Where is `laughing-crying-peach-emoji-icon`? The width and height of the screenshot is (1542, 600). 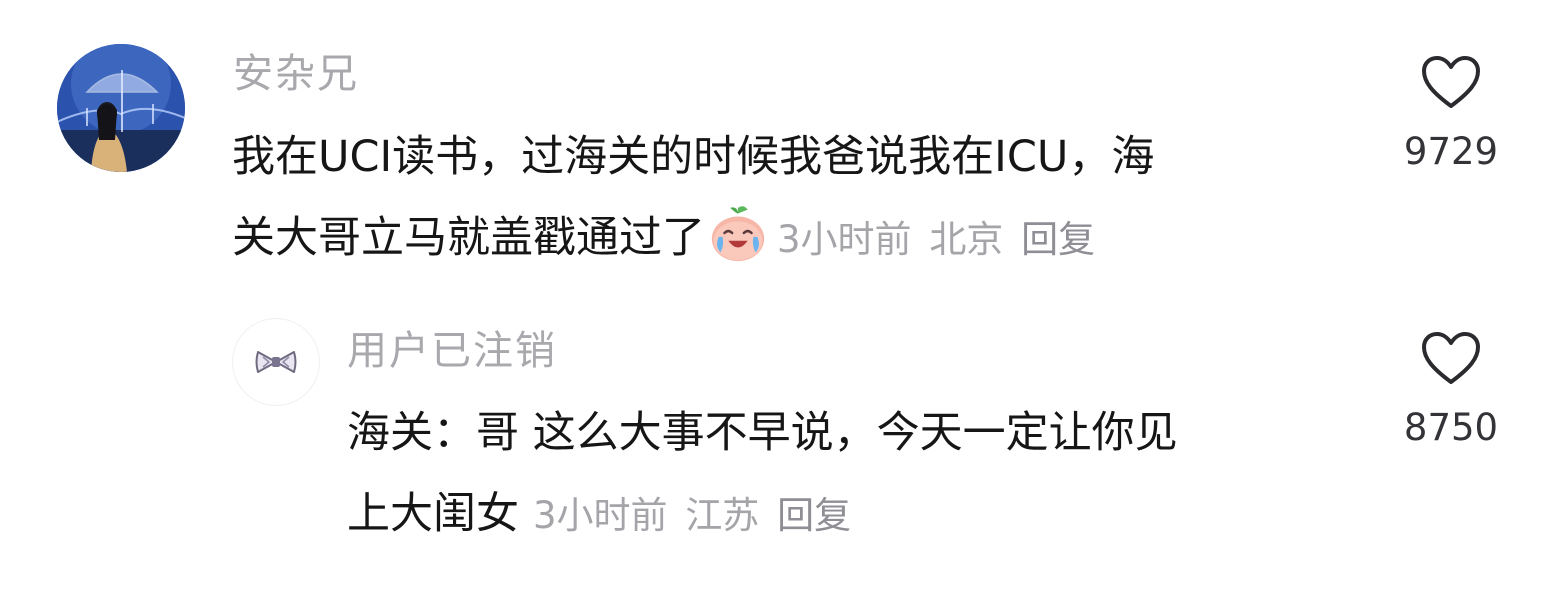 laughing-crying-peach-emoji-icon is located at coordinates (738, 234).